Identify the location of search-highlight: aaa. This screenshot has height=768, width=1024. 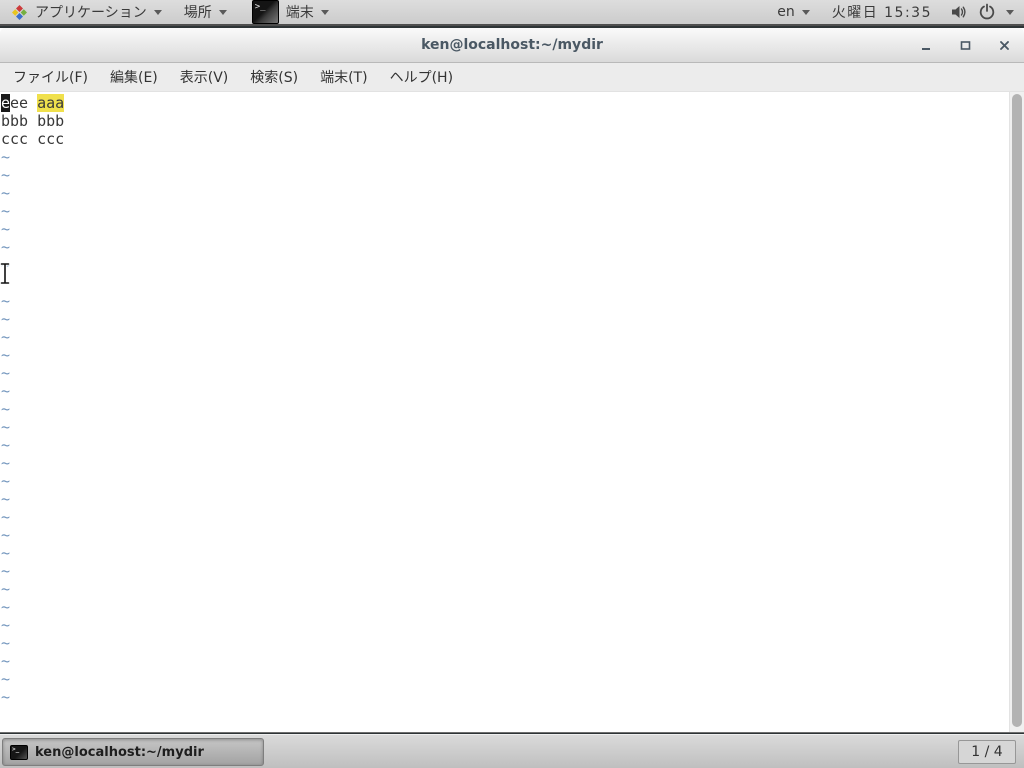
(51, 103).